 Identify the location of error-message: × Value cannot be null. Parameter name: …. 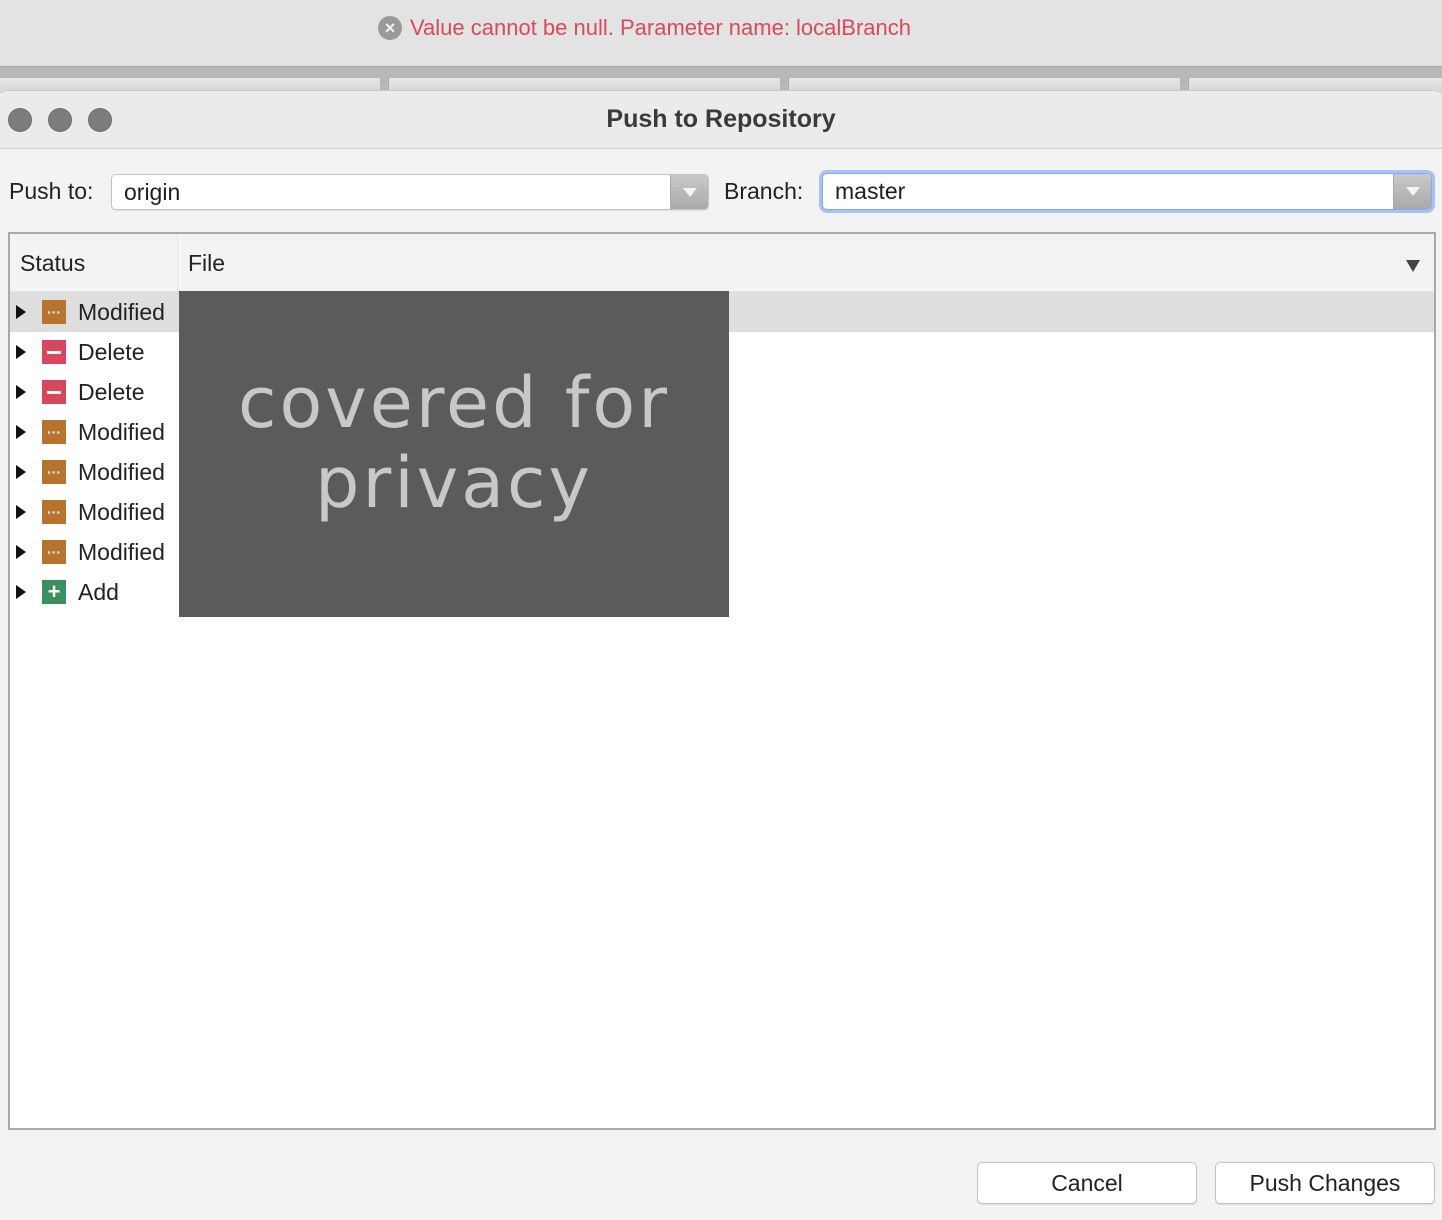
(644, 28).